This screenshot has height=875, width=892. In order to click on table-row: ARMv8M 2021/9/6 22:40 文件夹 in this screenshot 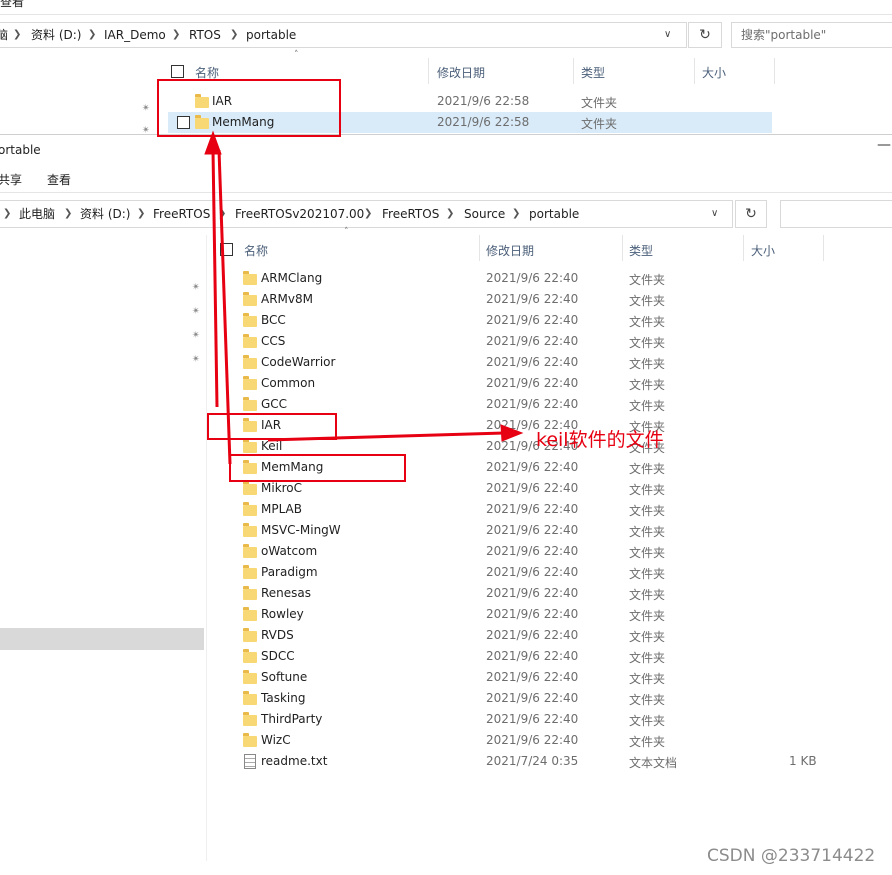, I will do `click(515, 299)`.